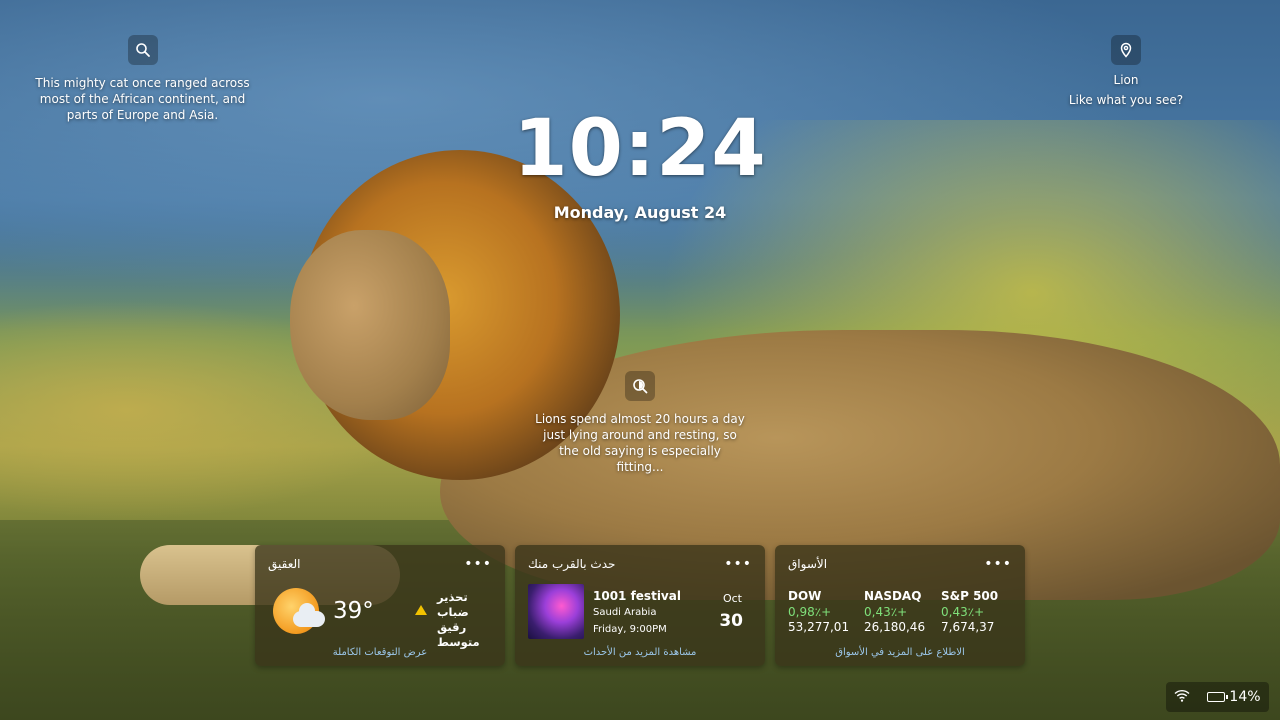  Describe the element at coordinates (1245, 697) in the screenshot. I see `battery-level: 14%` at that location.